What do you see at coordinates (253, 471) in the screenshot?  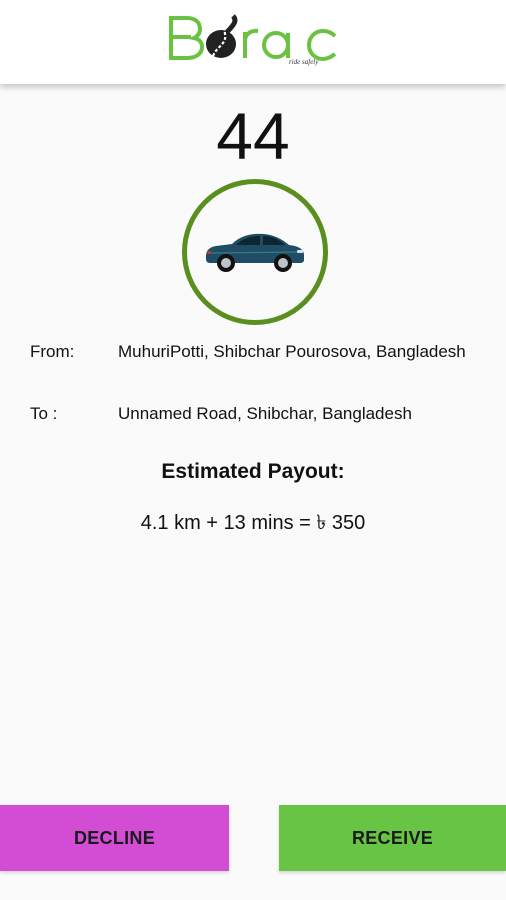 I see `estimated-payout-title: Estimated Payout:` at bounding box center [253, 471].